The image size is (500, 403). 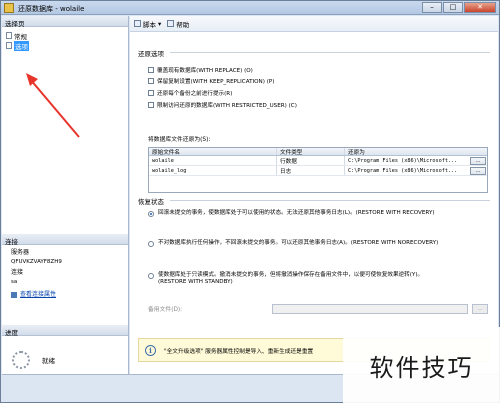 I want to click on standby-file-input, so click(x=370, y=309).